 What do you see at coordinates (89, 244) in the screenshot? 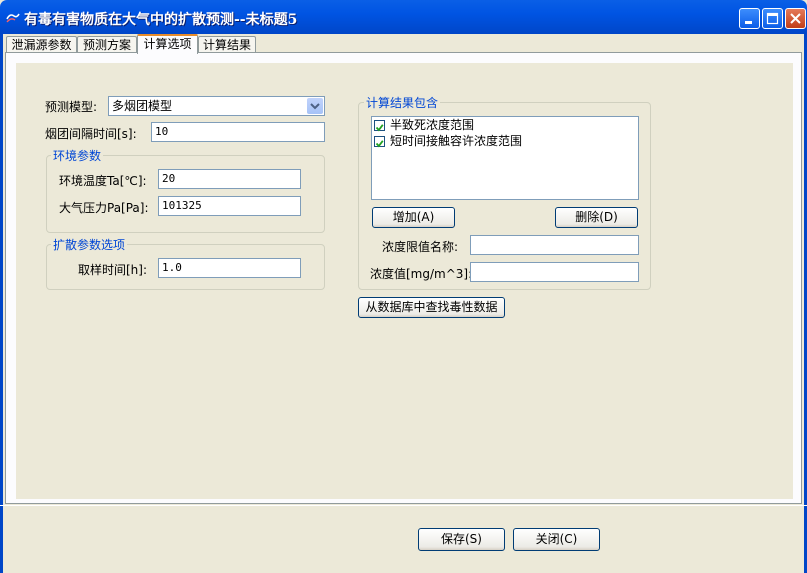
I see `diffusion-params-title: 扩散参数选项` at bounding box center [89, 244].